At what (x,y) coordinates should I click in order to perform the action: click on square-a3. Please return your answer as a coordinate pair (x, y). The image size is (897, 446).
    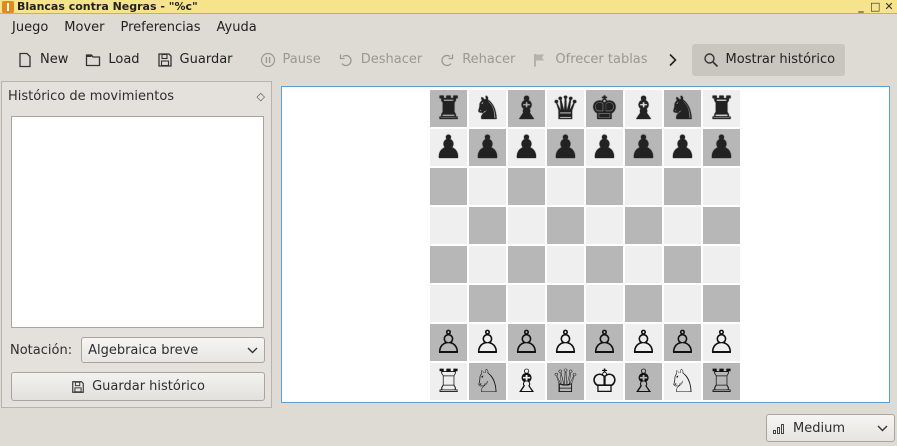
    Looking at the image, I should click on (448, 303).